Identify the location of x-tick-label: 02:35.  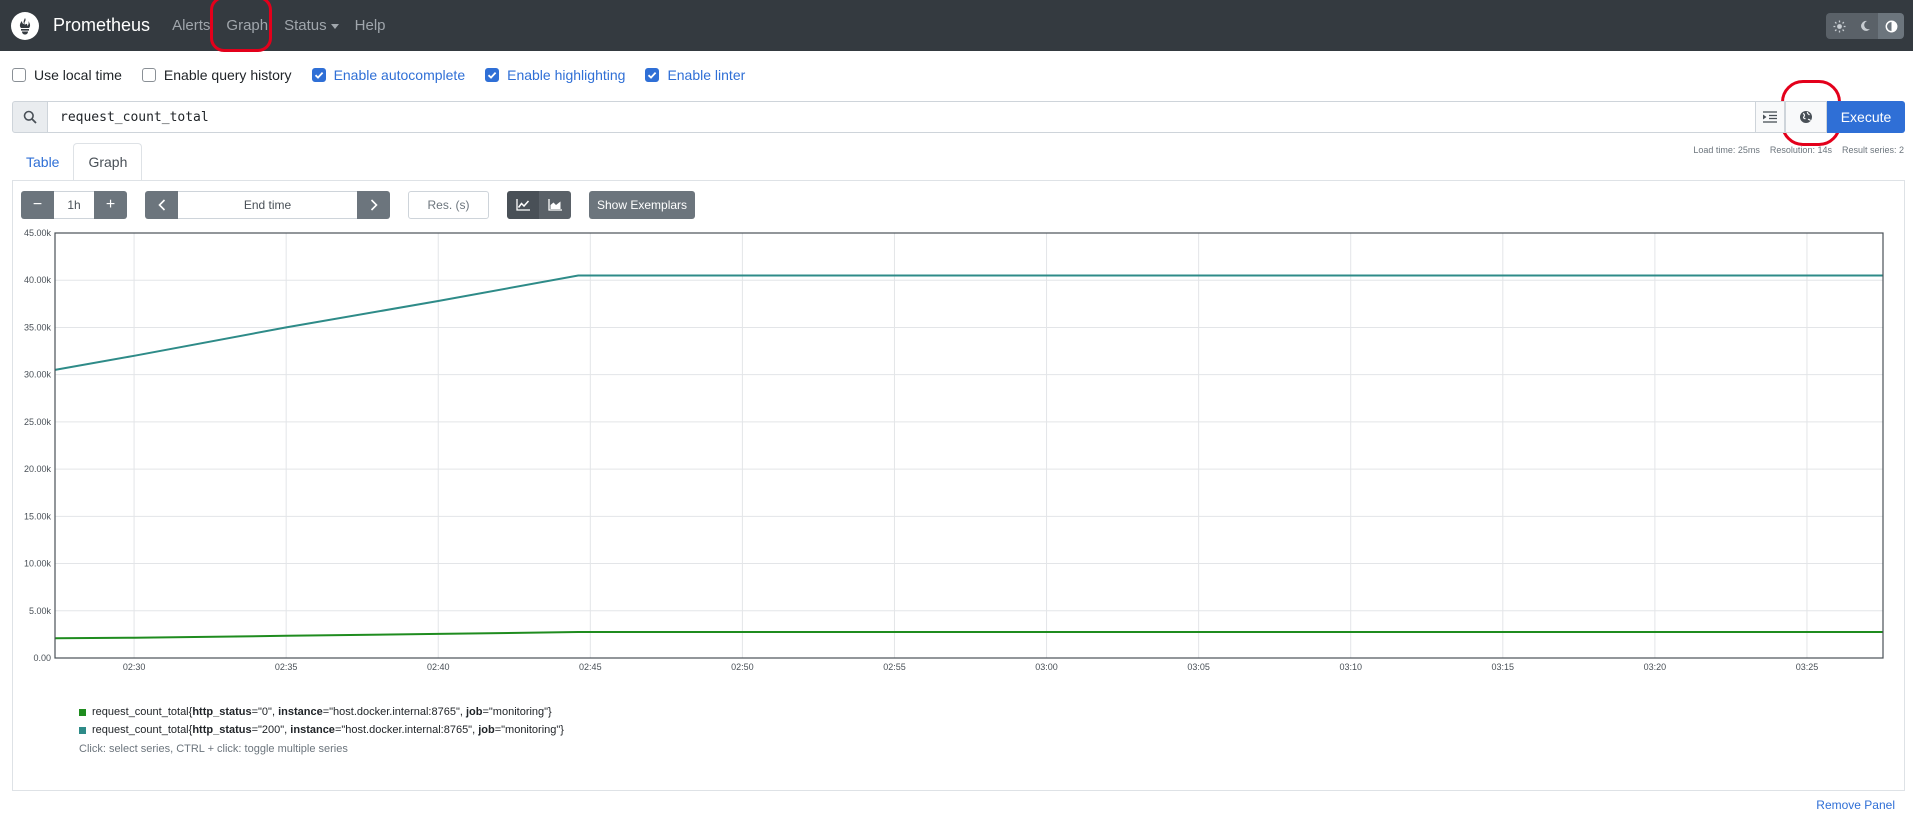
(286, 667).